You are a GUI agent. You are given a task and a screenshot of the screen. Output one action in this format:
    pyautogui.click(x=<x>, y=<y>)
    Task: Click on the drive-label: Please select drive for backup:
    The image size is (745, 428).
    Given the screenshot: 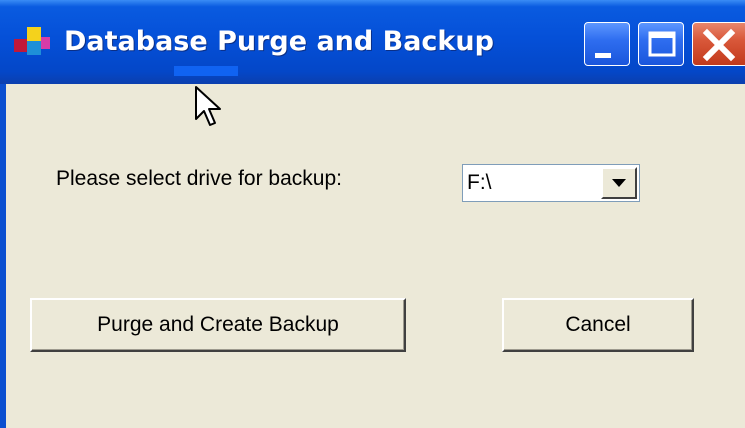 What is the action you would take?
    pyautogui.click(x=199, y=178)
    